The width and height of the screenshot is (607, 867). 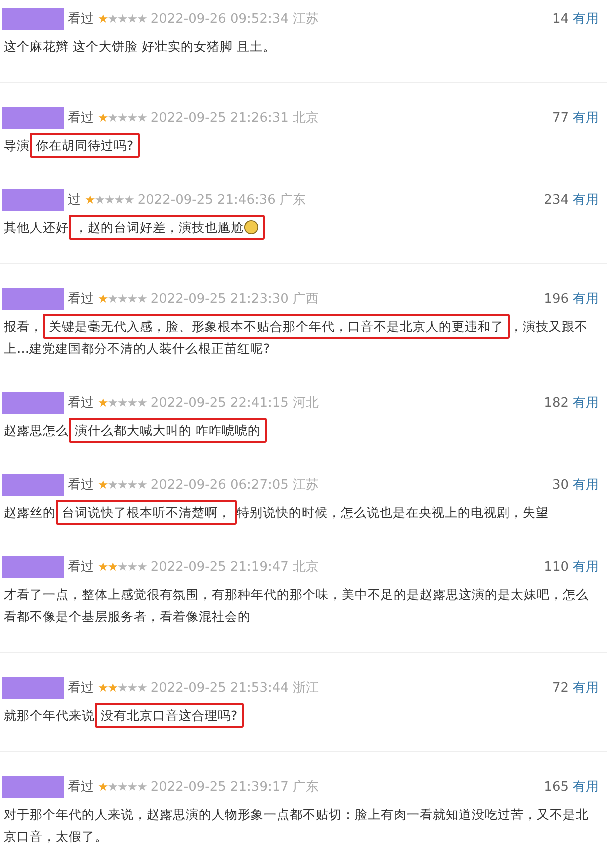 I want to click on comment-text: 赵露思怎么 演什么都大喊大叫的 咋咋唬唬的, so click(x=301, y=431).